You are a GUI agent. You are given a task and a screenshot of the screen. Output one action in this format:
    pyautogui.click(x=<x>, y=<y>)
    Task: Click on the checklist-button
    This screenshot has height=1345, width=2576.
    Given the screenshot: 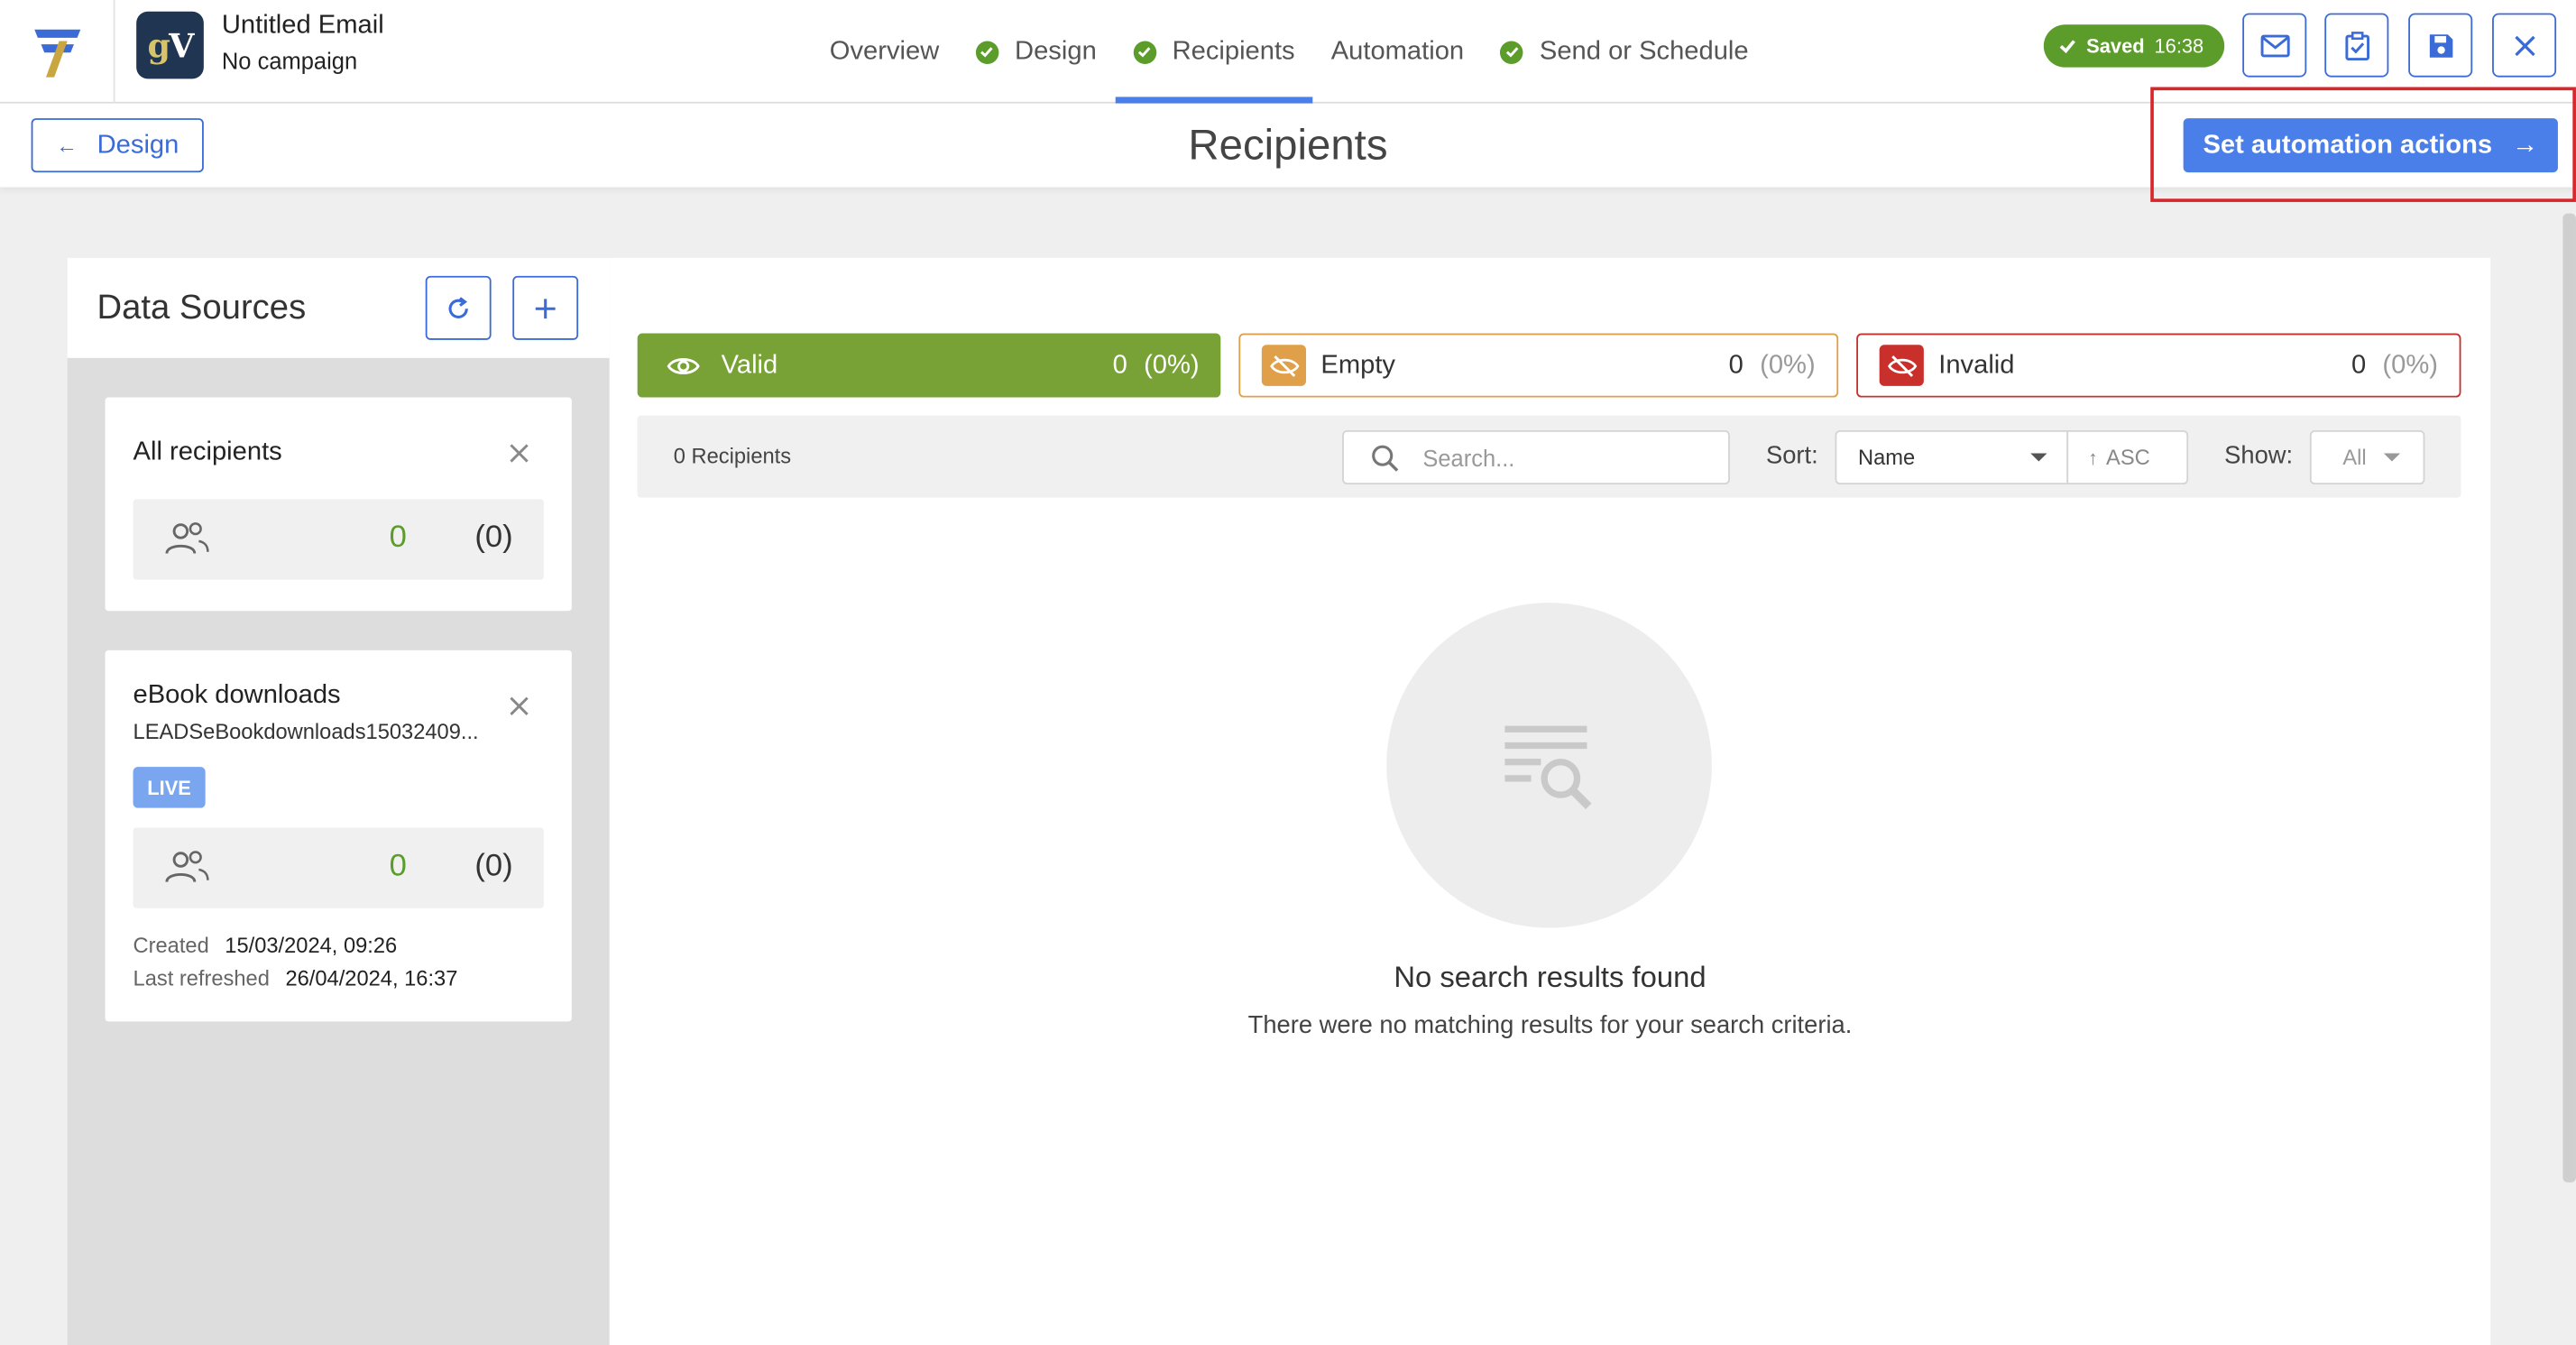 What is the action you would take?
    pyautogui.click(x=2356, y=45)
    